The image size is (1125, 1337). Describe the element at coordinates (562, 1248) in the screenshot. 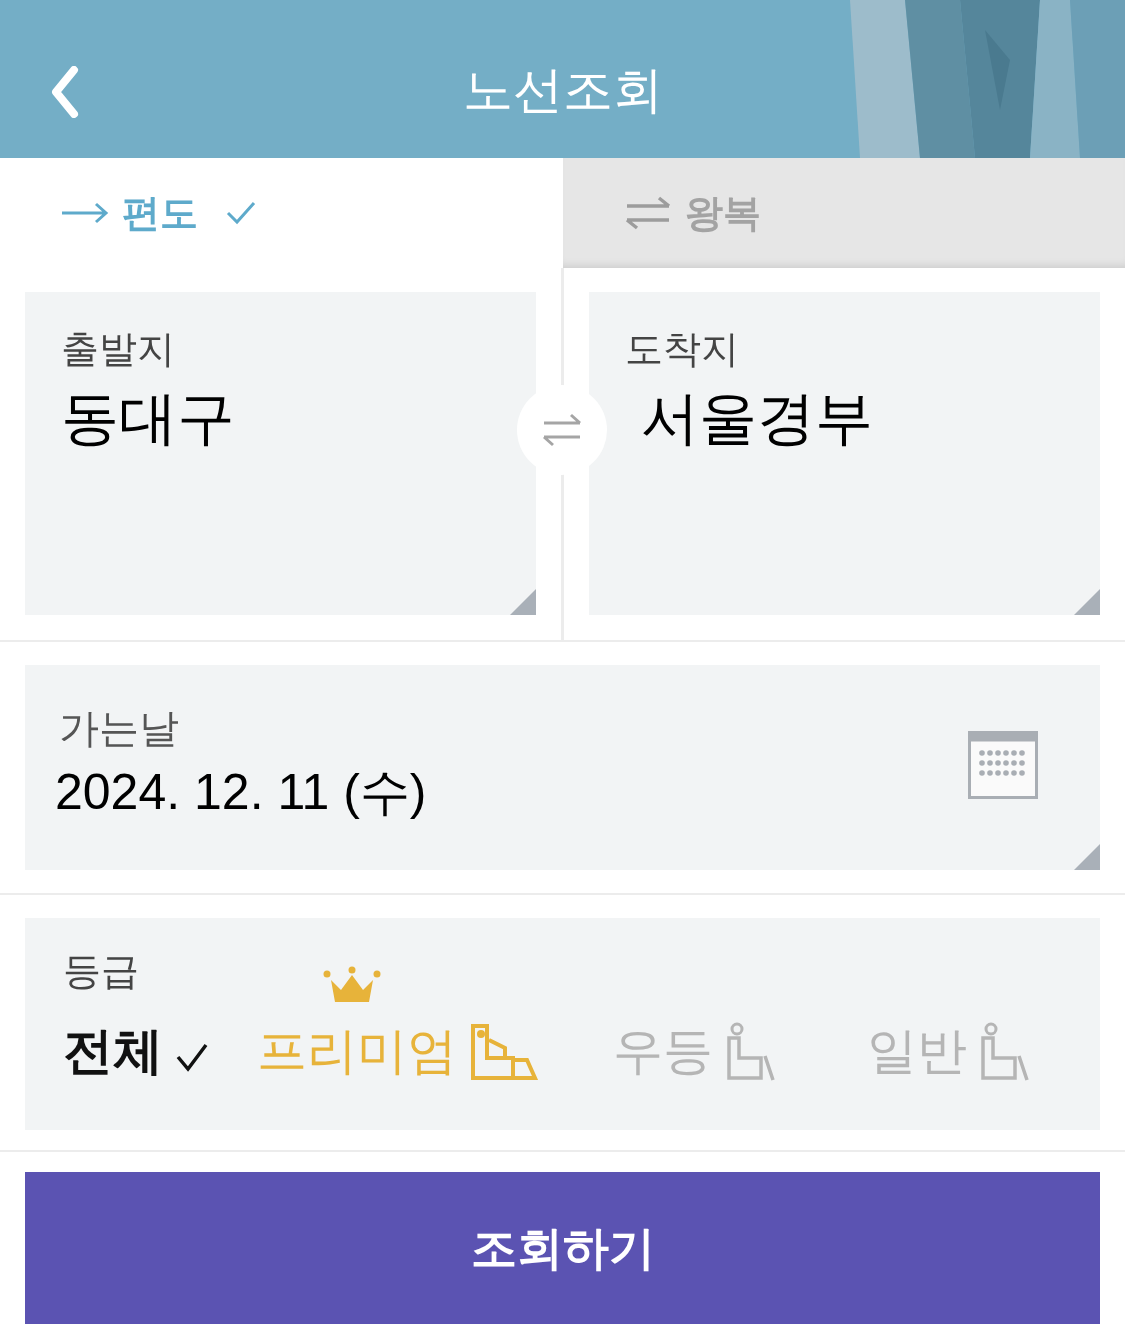

I see `search-button: 조회하기` at that location.